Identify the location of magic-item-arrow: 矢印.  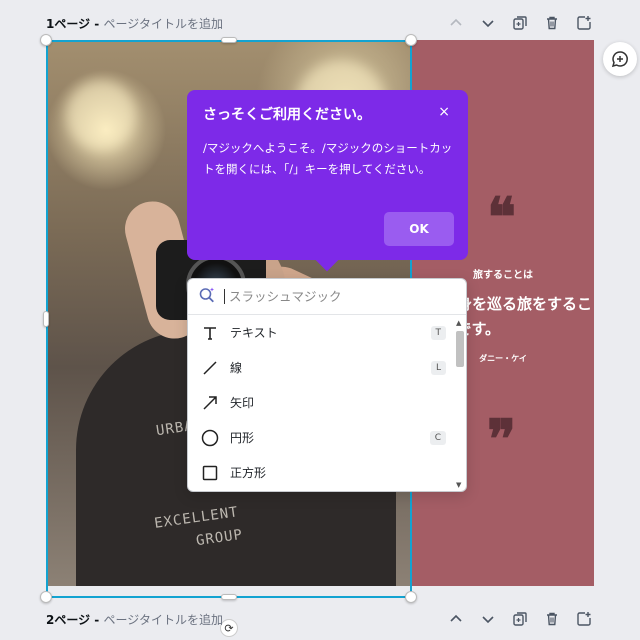
(322, 402).